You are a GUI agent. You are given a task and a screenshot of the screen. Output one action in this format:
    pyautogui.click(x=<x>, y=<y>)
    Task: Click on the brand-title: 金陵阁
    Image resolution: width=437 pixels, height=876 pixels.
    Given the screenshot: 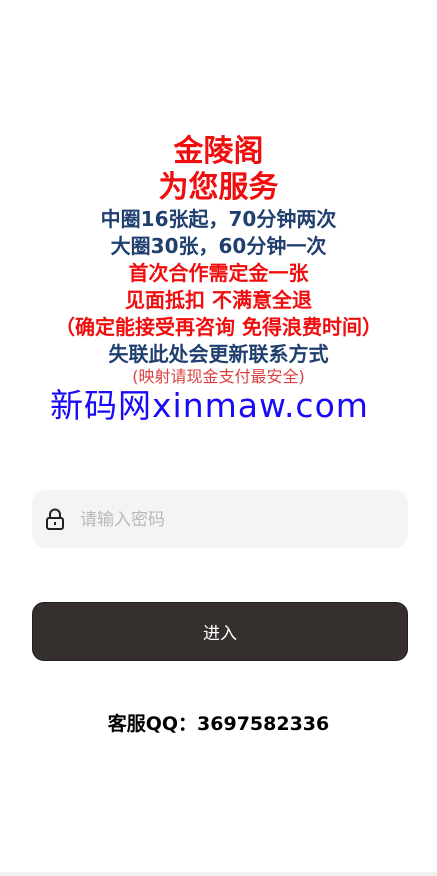 What is the action you would take?
    pyautogui.click(x=218, y=151)
    